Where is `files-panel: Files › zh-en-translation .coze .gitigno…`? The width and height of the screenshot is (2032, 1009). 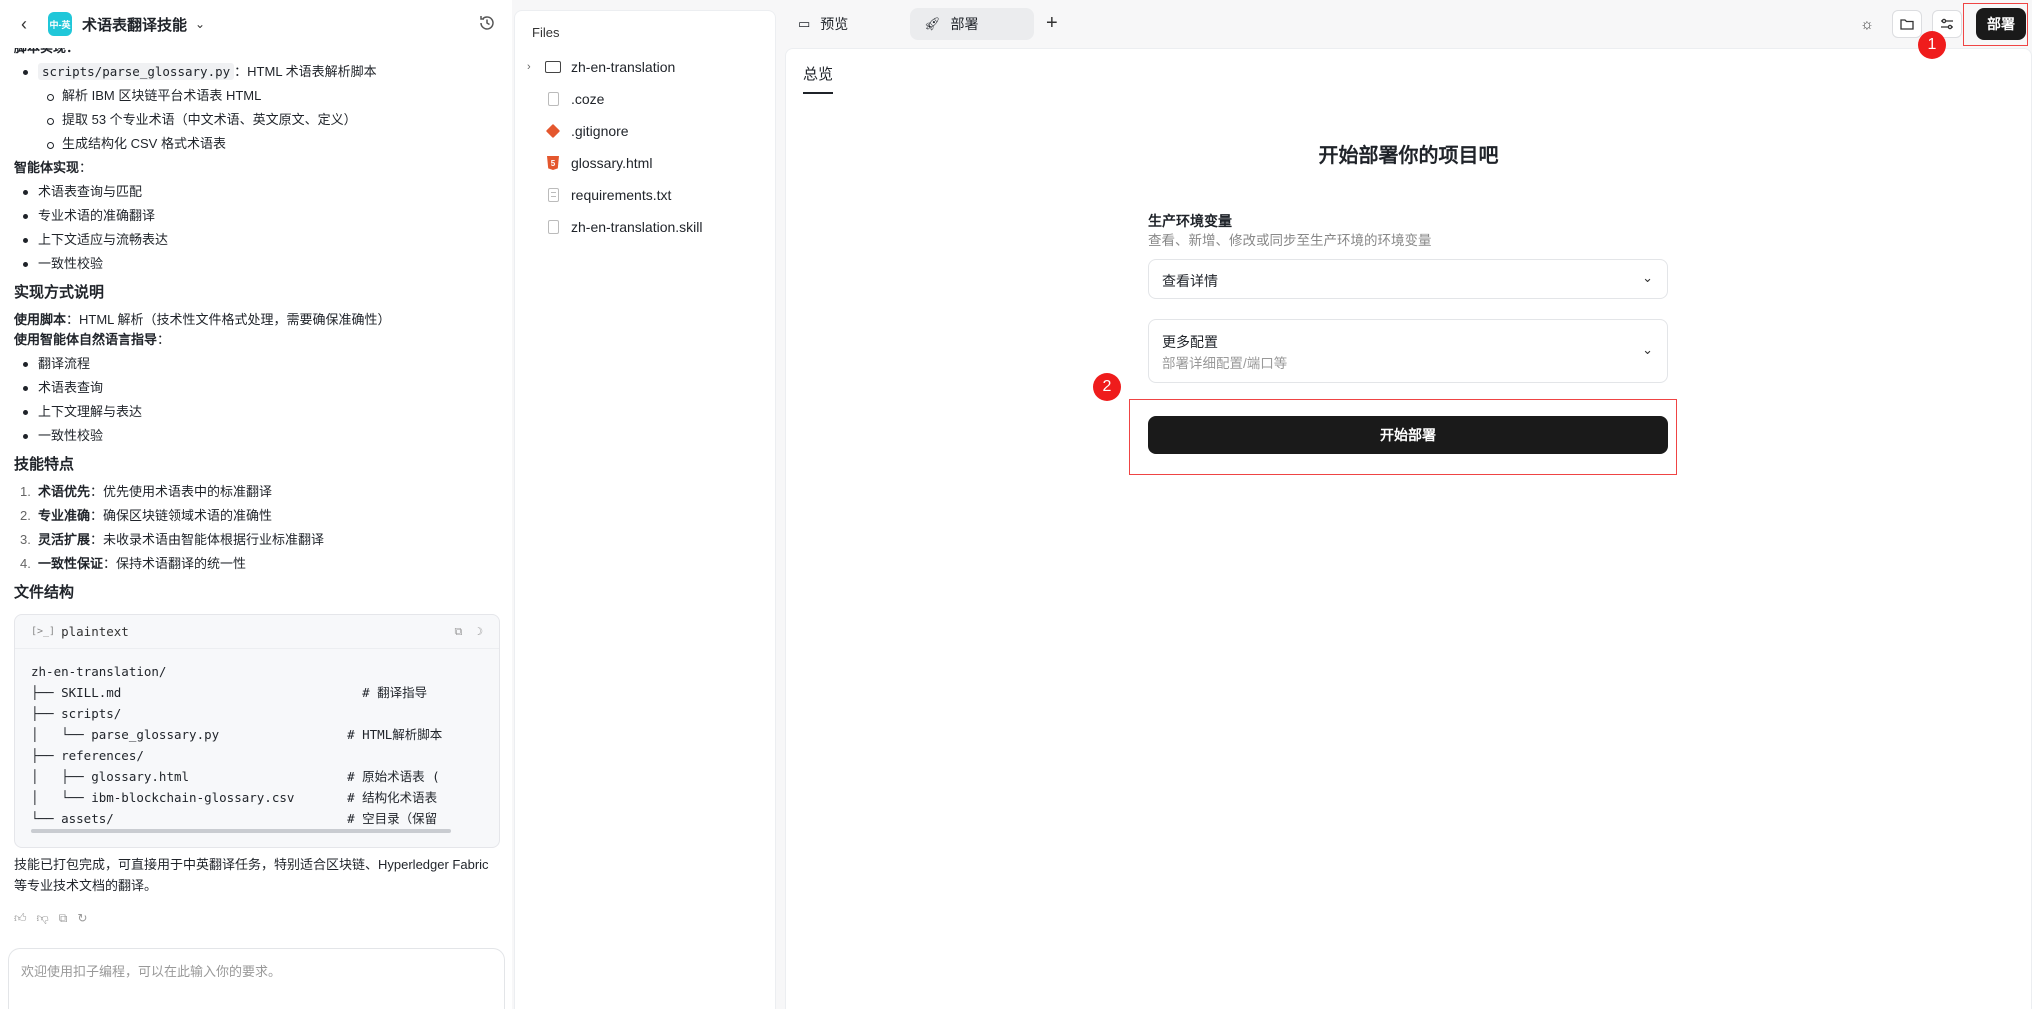
files-panel: Files › zh-en-translation .coze .gitigno… is located at coordinates (645, 509).